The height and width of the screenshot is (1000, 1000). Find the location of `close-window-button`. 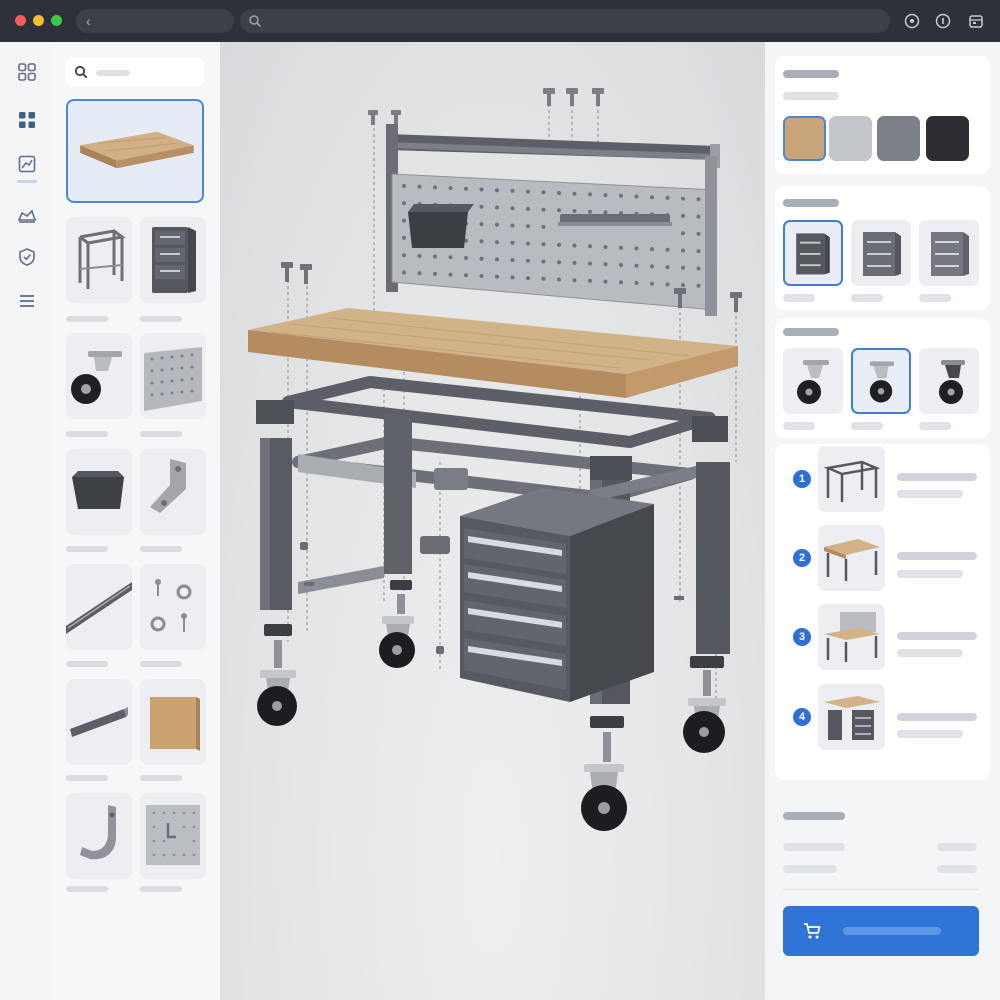

close-window-button is located at coordinates (20, 20).